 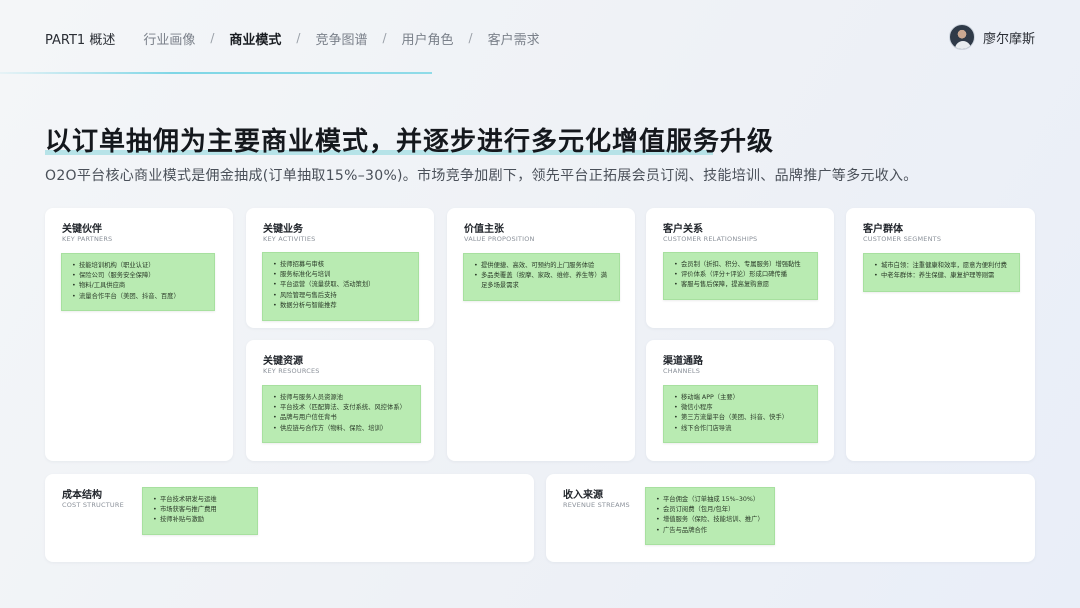 What do you see at coordinates (341, 296) in the screenshot?
I see `list-item: 风险管理与售后支持` at bounding box center [341, 296].